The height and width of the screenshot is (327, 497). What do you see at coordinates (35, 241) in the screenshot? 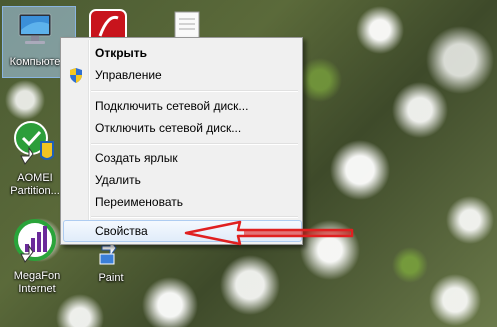
I see `megafon-icon` at bounding box center [35, 241].